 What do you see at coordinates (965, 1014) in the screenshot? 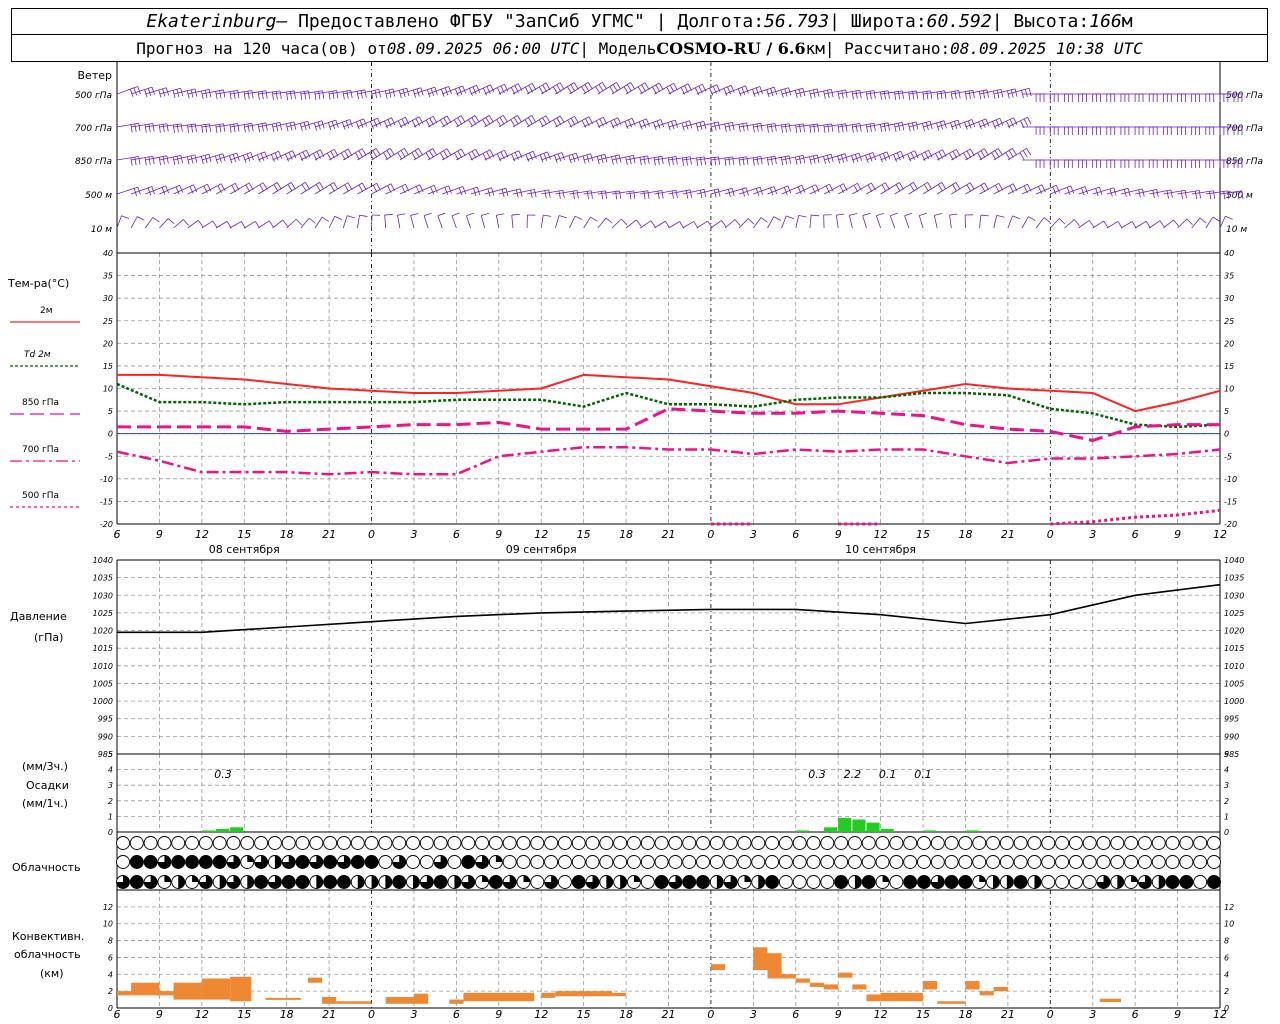
I see `hour-tick-label: 18` at bounding box center [965, 1014].